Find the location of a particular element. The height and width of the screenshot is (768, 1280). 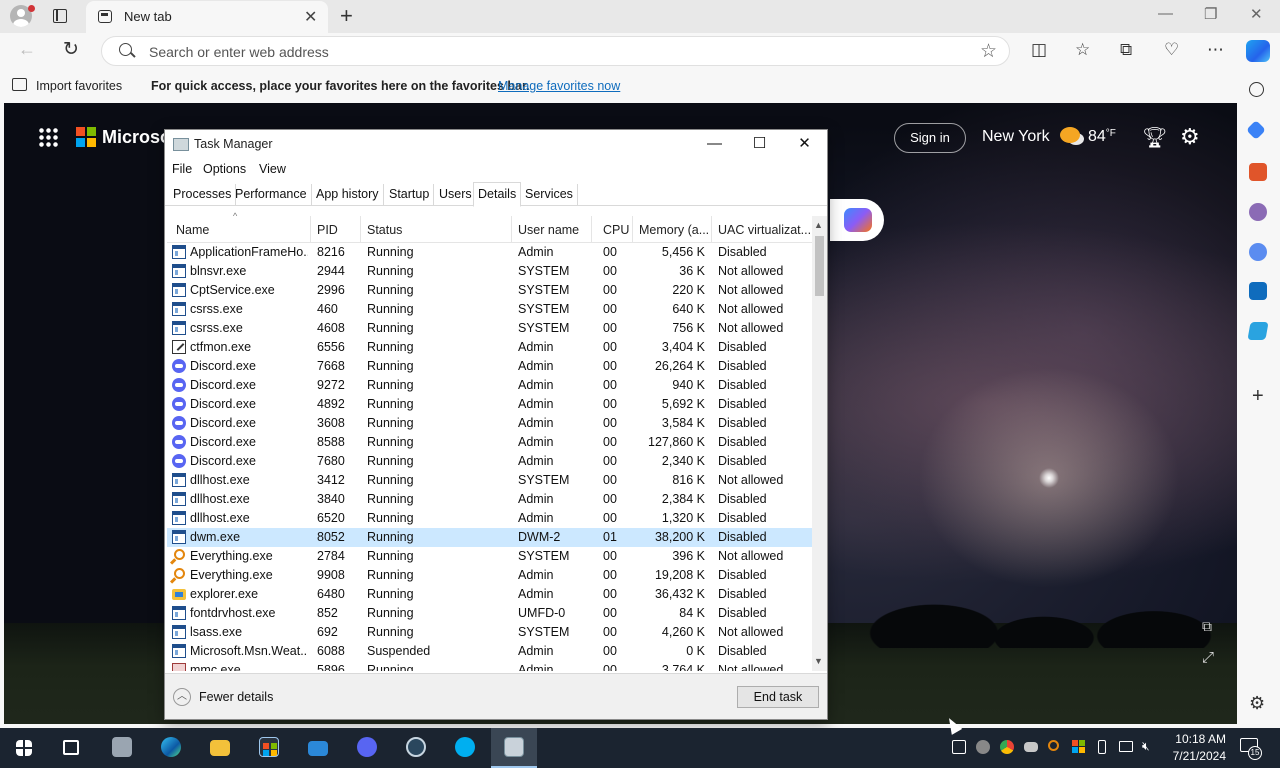

people-icon is located at coordinates (1258, 212).